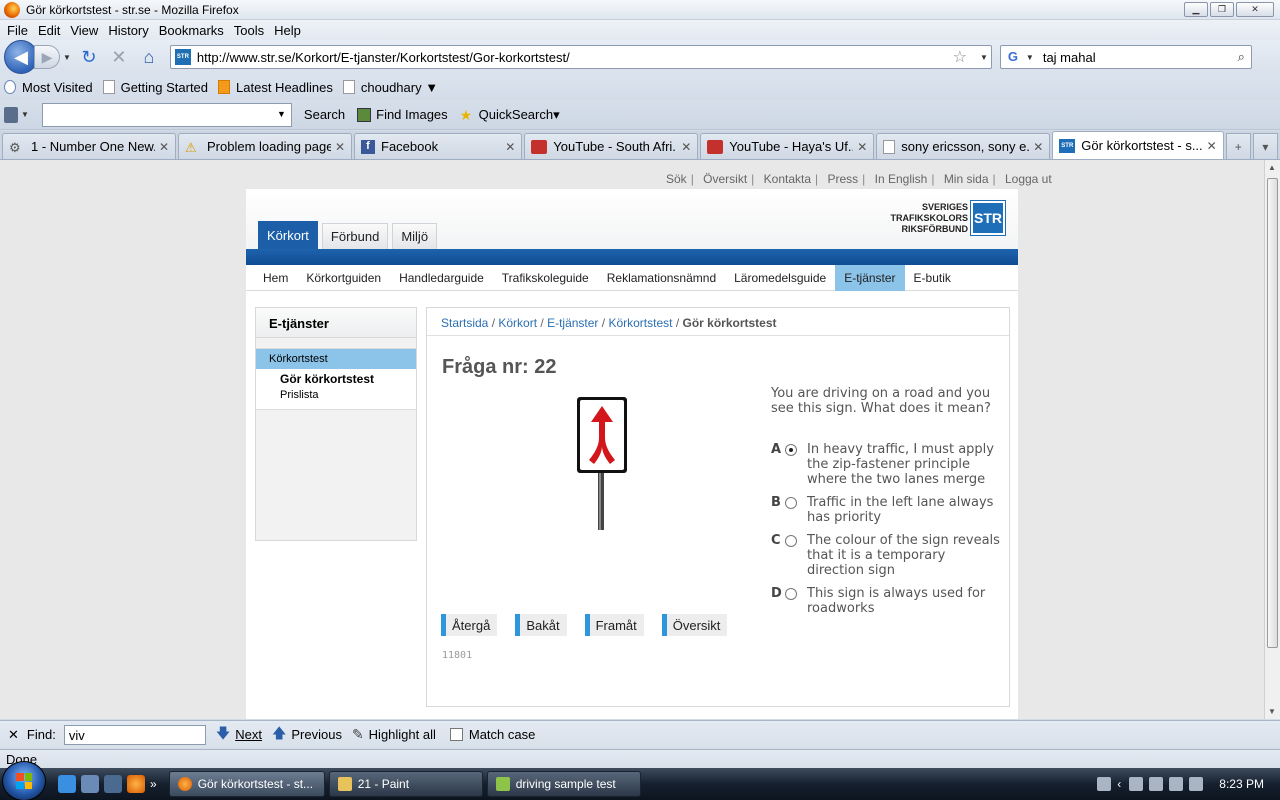  Describe the element at coordinates (787, 146) in the screenshot. I see `tab-youtube-haya: YouTube - Haya's Uf... ✕` at that location.